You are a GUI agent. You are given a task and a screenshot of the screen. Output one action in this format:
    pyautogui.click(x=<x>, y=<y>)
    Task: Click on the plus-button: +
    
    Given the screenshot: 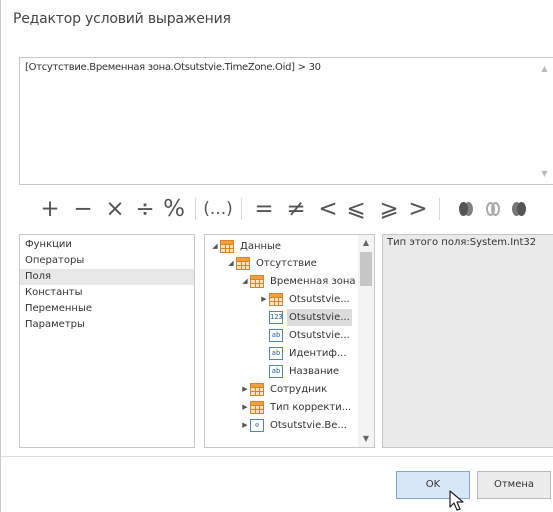 What is the action you would take?
    pyautogui.click(x=50, y=209)
    